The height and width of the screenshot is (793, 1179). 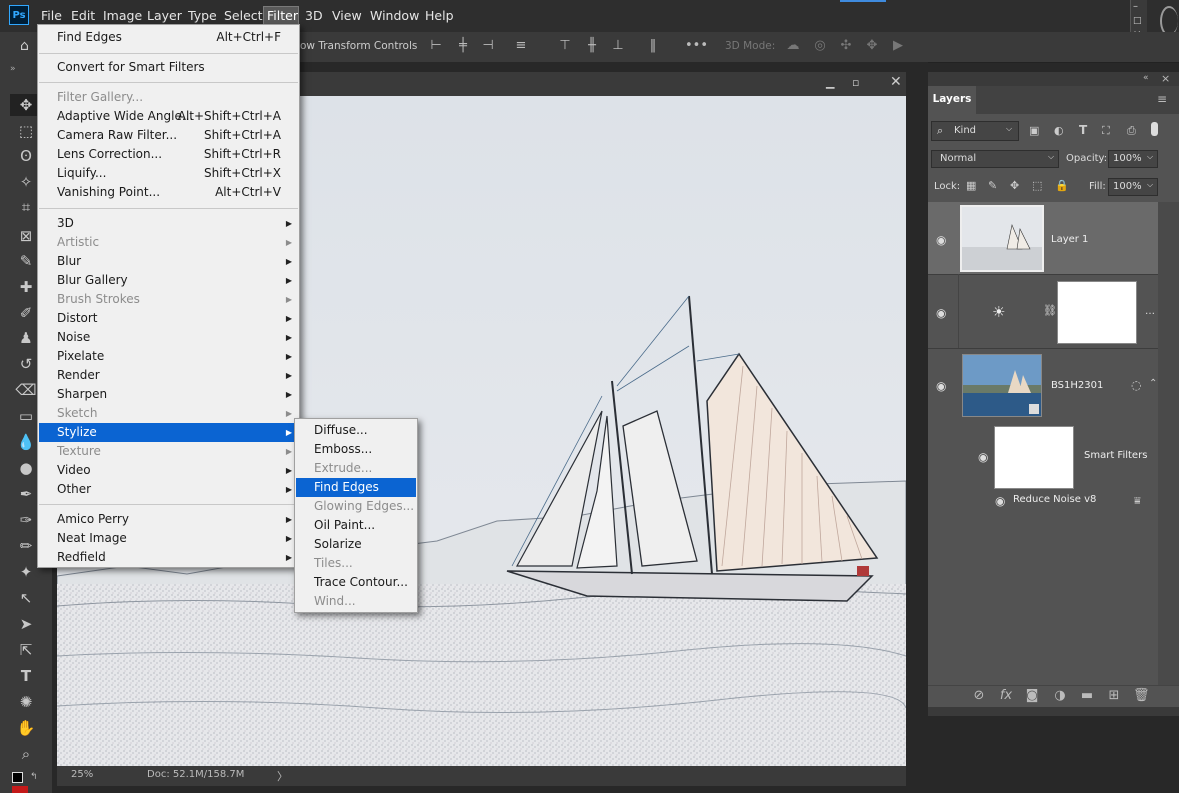 I want to click on magic-wand-tool-icon: ✧, so click(x=26, y=182).